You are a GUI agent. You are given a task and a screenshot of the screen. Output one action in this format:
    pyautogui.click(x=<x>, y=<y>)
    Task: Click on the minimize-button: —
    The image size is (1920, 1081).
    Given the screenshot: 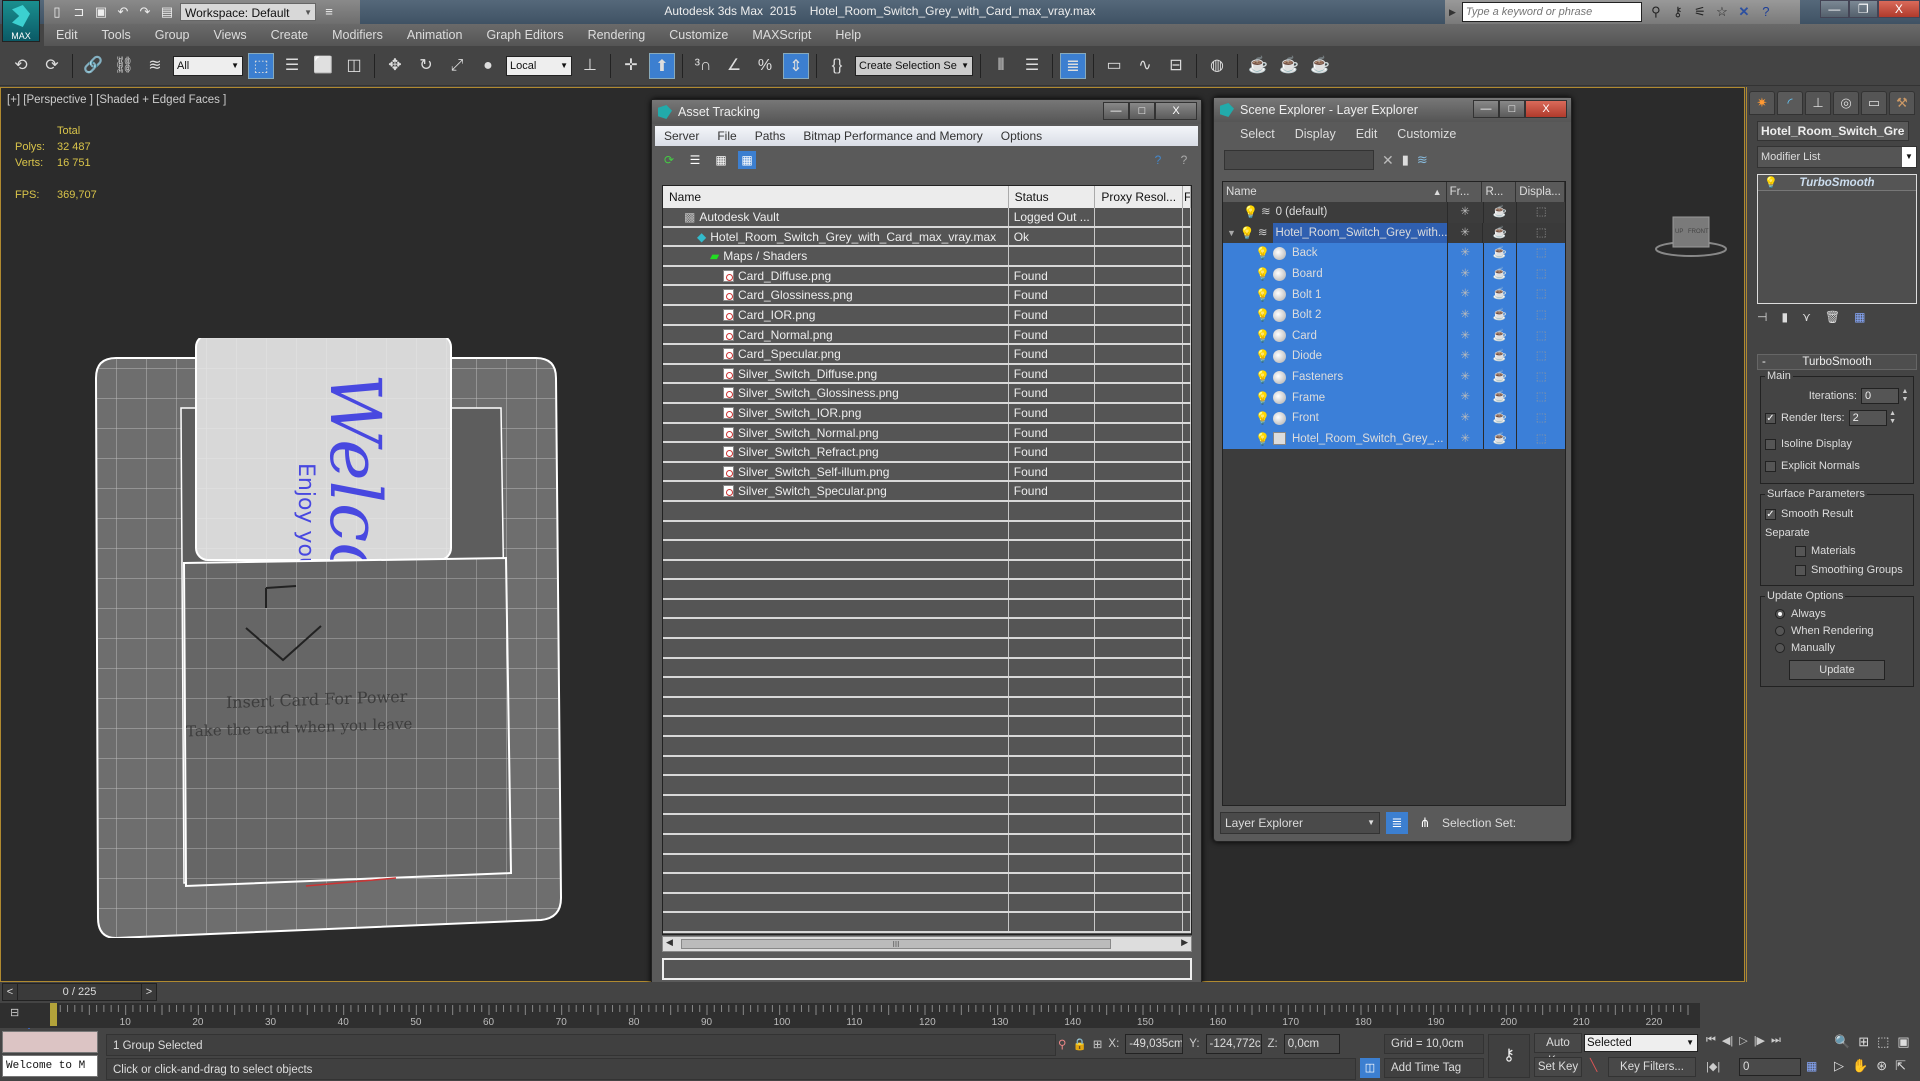 What is the action you would take?
    pyautogui.click(x=1116, y=111)
    